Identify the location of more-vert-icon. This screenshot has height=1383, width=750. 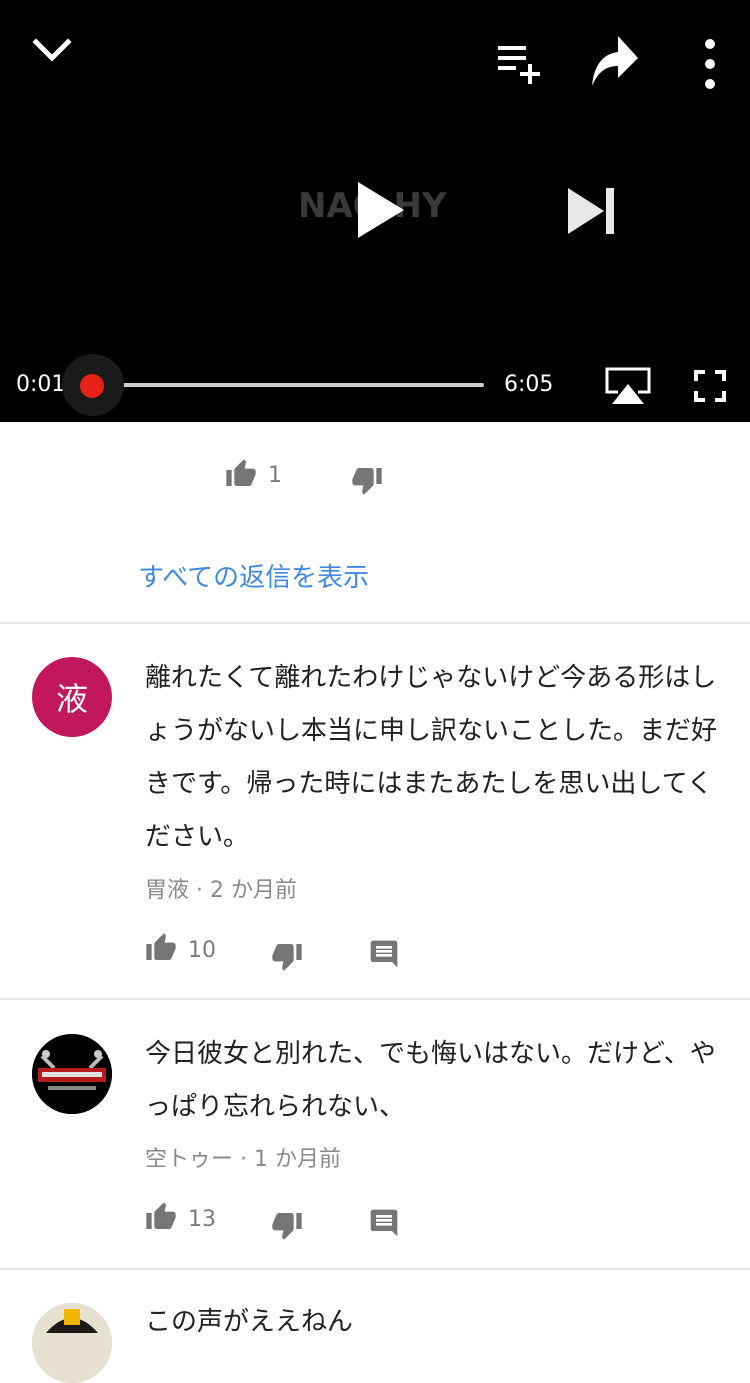
(710, 64).